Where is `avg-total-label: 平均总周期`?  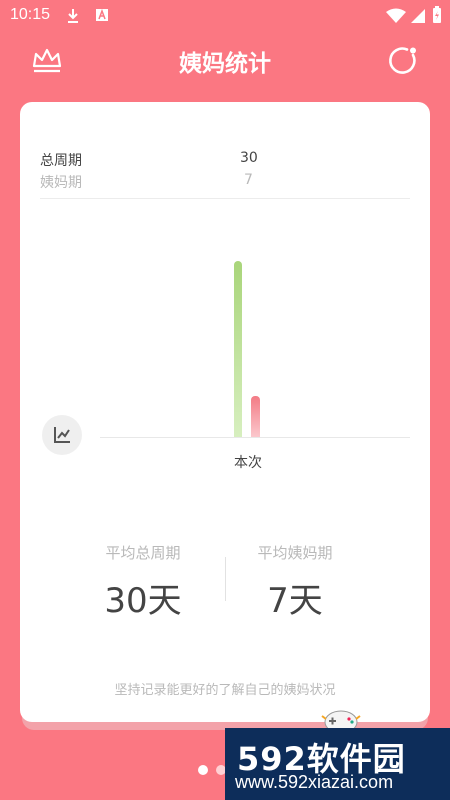
avg-total-label: 平均总周期 is located at coordinates (143, 553).